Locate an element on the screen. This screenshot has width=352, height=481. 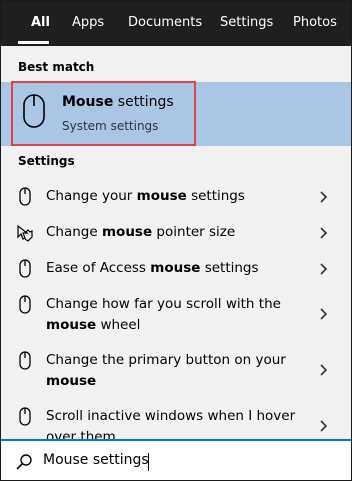
list-item-label: Change the primary button on your mouse is located at coordinates (166, 370).